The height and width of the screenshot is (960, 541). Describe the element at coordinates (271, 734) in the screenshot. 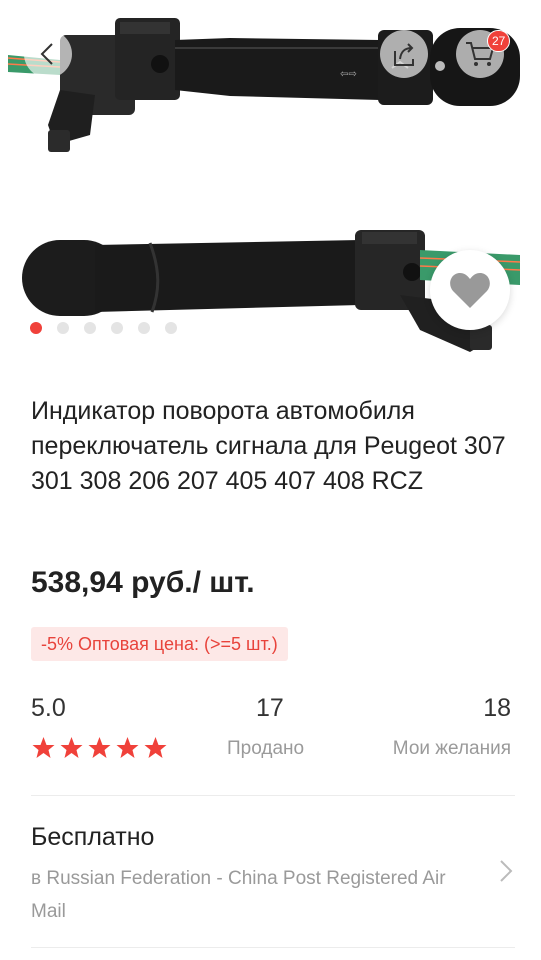

I see `product-stats: 5.0 17 Продано 18 Мои желания` at that location.